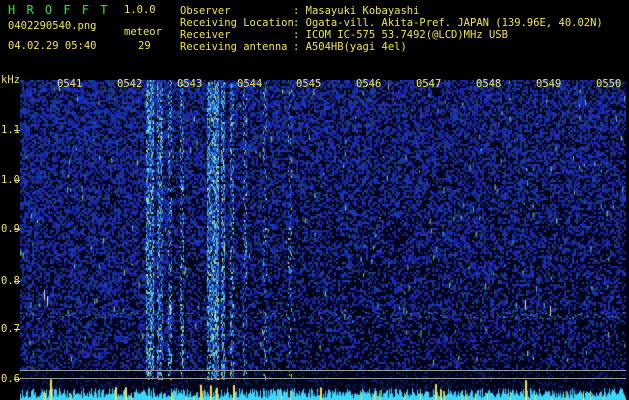  I want to click on time-tick-label: 0549, so click(549, 84).